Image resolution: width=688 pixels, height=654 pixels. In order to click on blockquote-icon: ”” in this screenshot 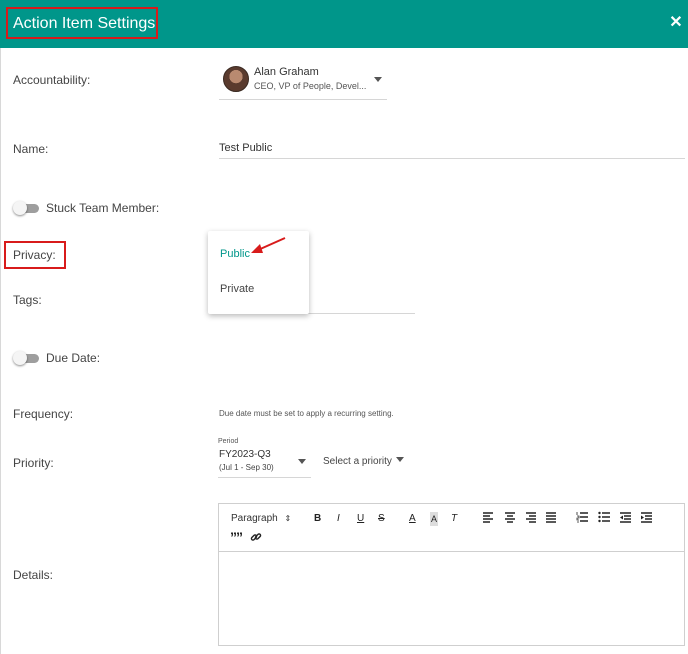, I will do `click(236, 537)`.